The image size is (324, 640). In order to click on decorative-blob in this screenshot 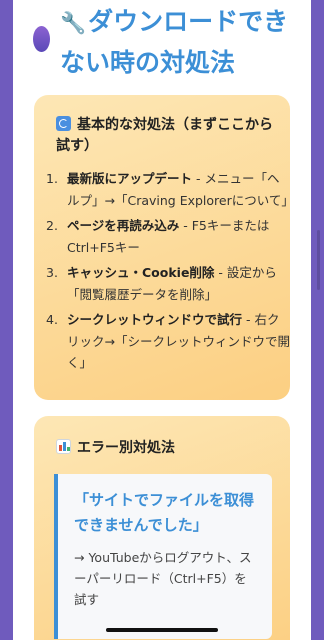, I will do `click(41, 39)`.